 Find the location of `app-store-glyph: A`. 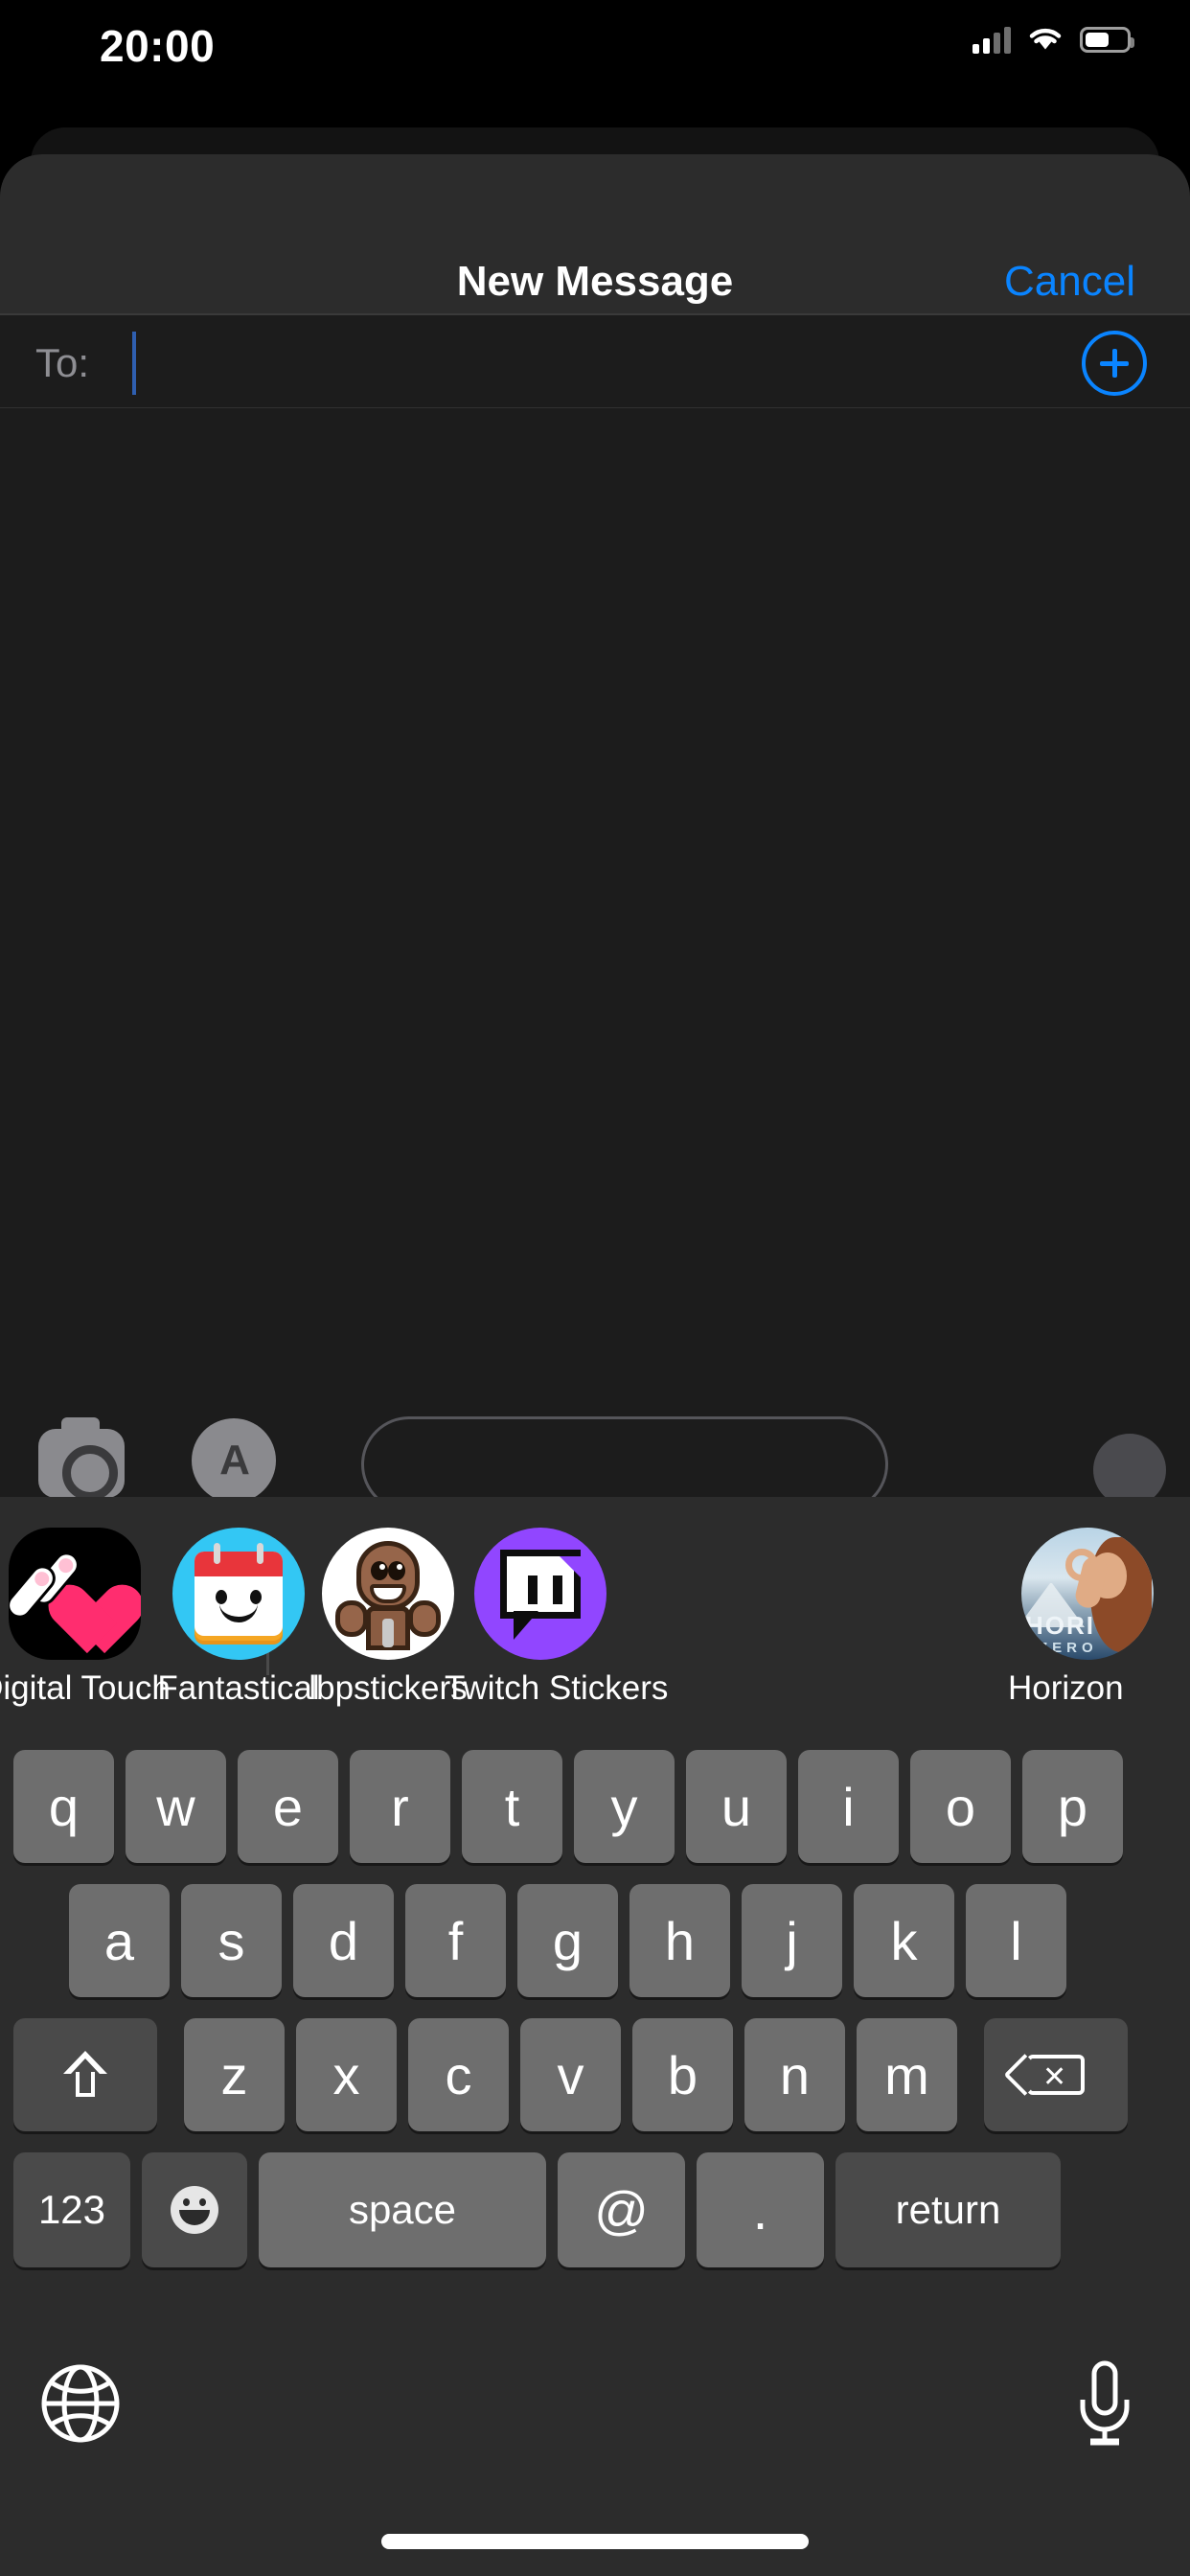

app-store-glyph: A is located at coordinates (234, 1460).